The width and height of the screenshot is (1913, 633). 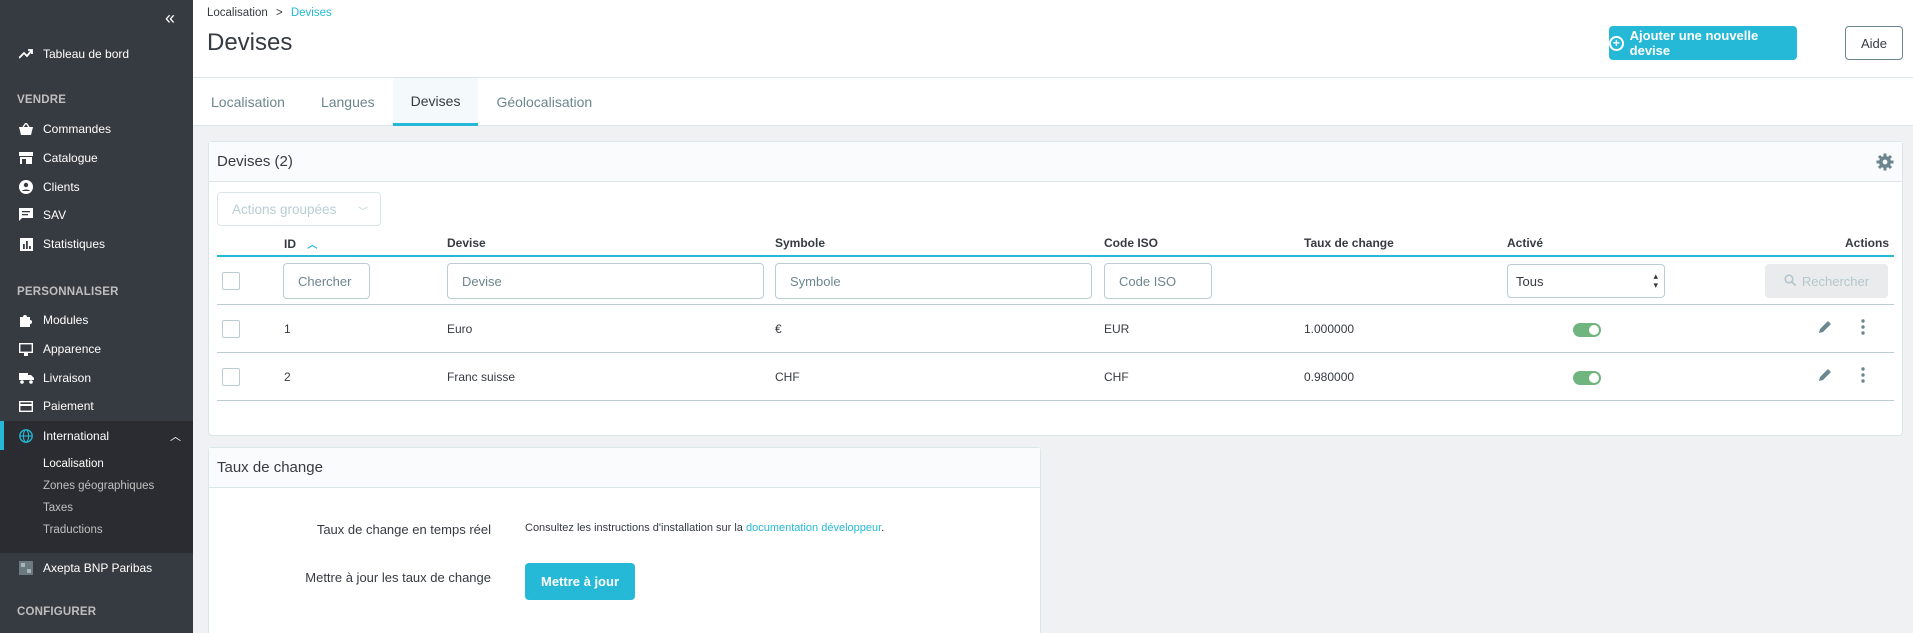 I want to click on live-rate-label: Taux de change en temps réel, so click(x=403, y=529).